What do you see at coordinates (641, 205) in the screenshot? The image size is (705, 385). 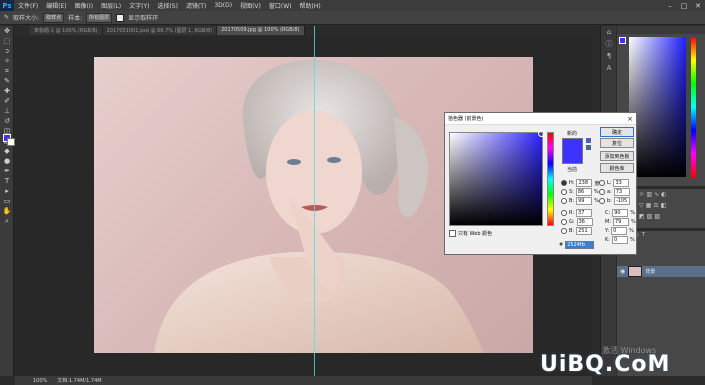 I see `vibrance-icon: ▽` at bounding box center [641, 205].